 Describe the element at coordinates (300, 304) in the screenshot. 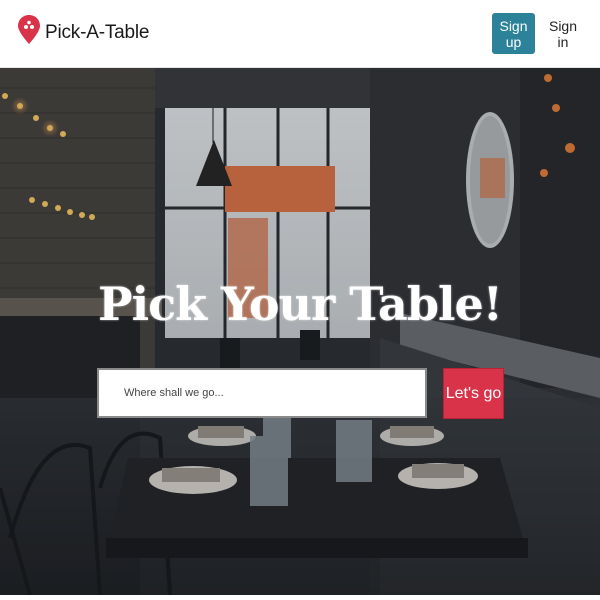

I see `hero-title: Pick Your Table!` at that location.